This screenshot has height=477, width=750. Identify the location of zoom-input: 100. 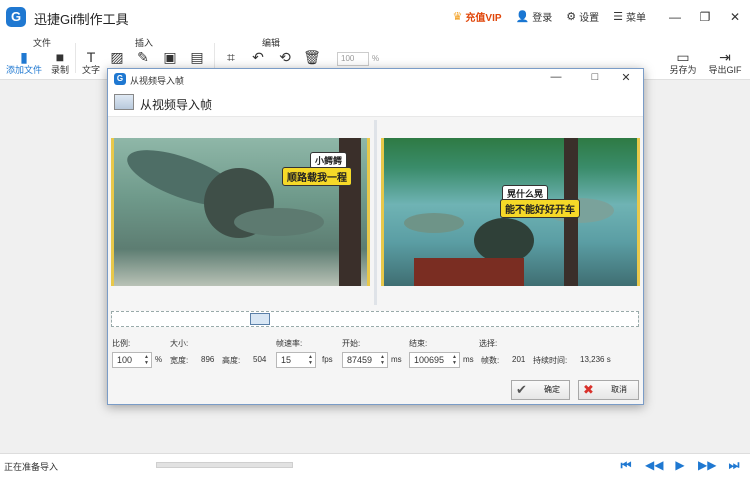
(353, 59).